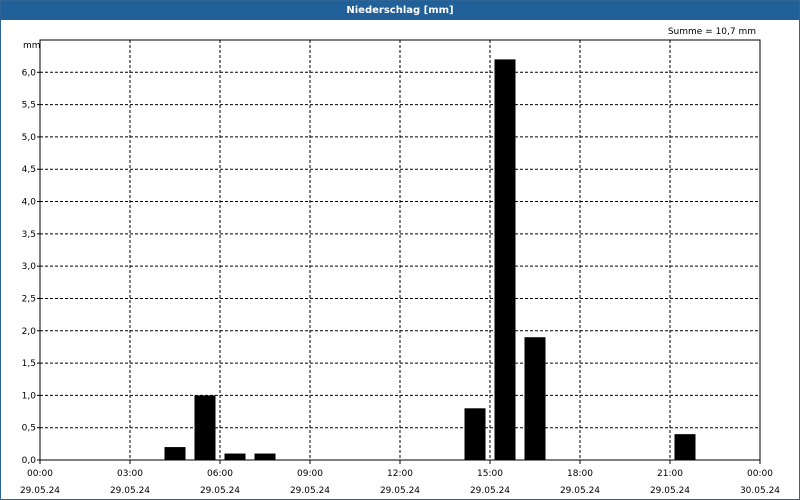  What do you see at coordinates (29, 396) in the screenshot?
I see `y-tick-label: 1,0` at bounding box center [29, 396].